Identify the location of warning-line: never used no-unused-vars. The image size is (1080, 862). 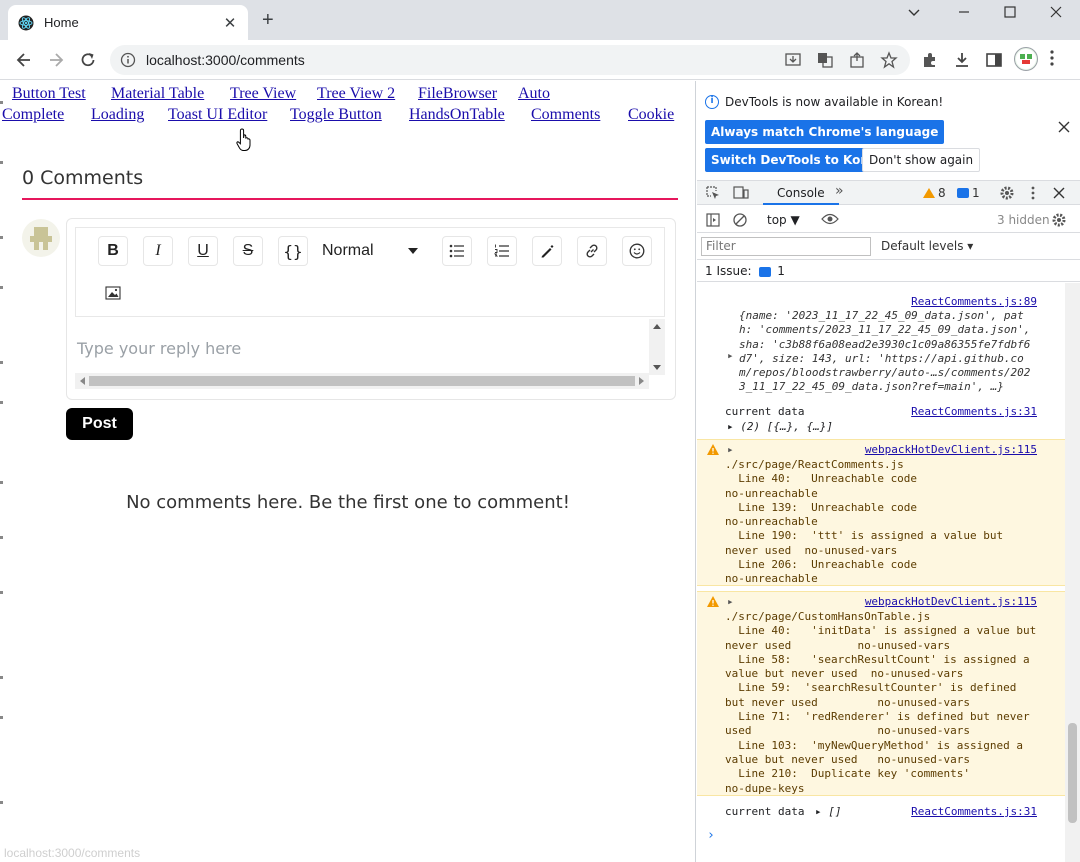
(811, 550).